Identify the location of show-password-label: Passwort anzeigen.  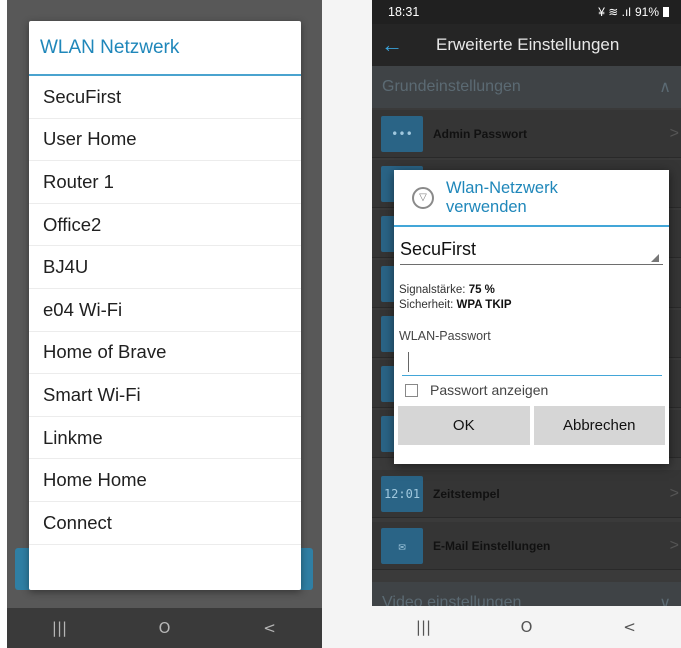
(489, 390).